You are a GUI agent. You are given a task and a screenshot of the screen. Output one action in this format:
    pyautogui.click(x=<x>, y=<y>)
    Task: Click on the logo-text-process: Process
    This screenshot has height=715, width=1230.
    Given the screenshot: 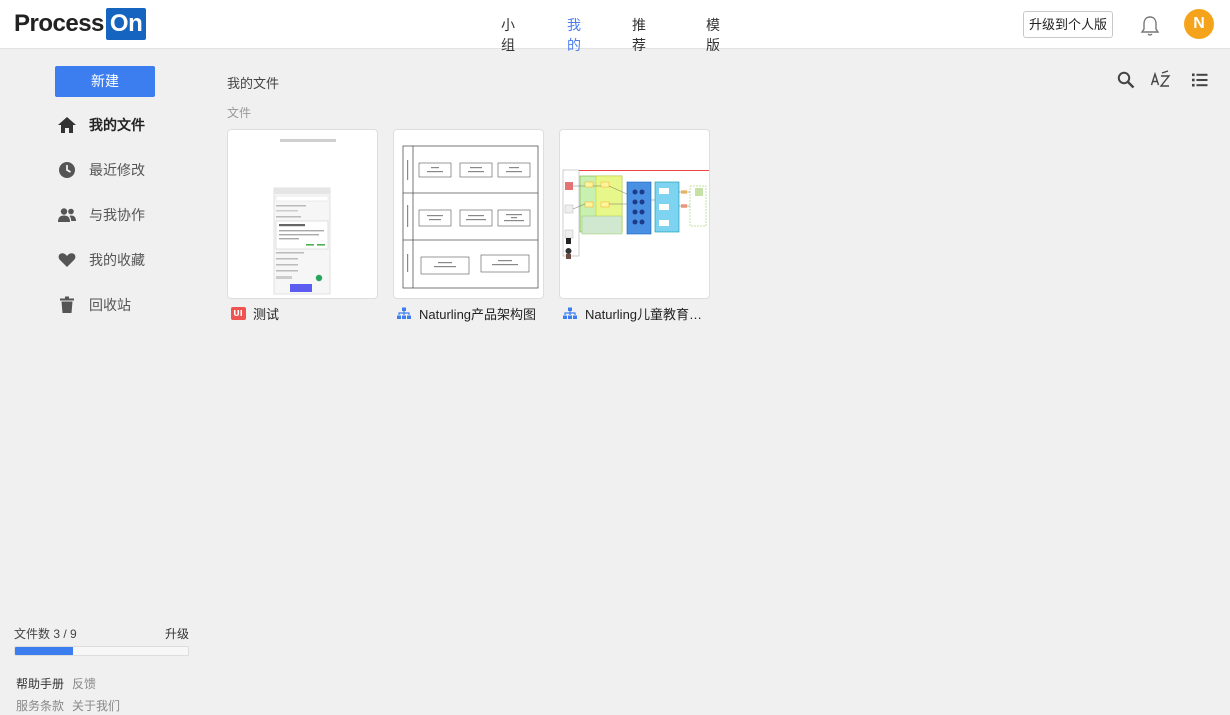 What is the action you would take?
    pyautogui.click(x=59, y=23)
    